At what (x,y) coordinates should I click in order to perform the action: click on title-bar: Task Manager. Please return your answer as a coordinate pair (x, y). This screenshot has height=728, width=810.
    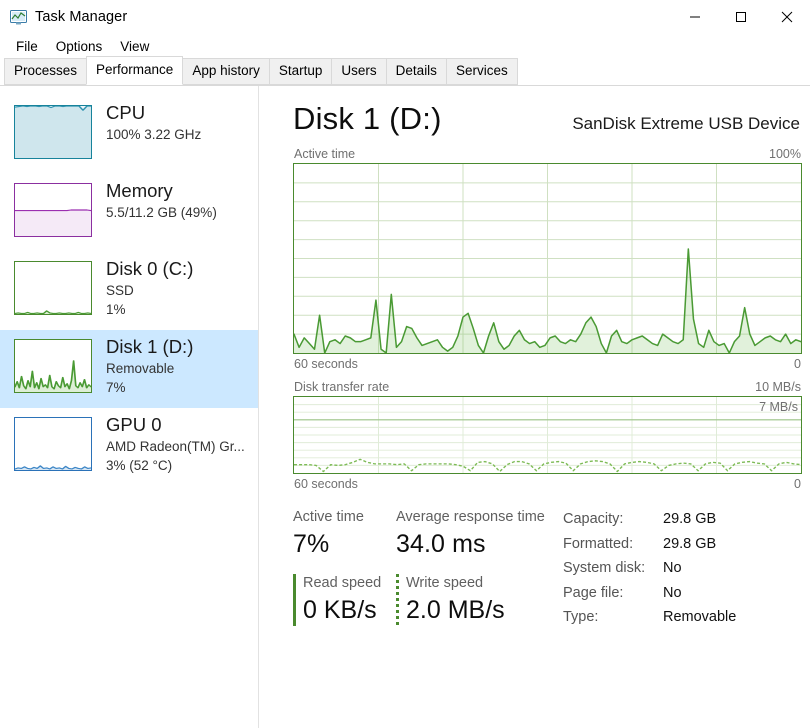
    Looking at the image, I should click on (405, 17).